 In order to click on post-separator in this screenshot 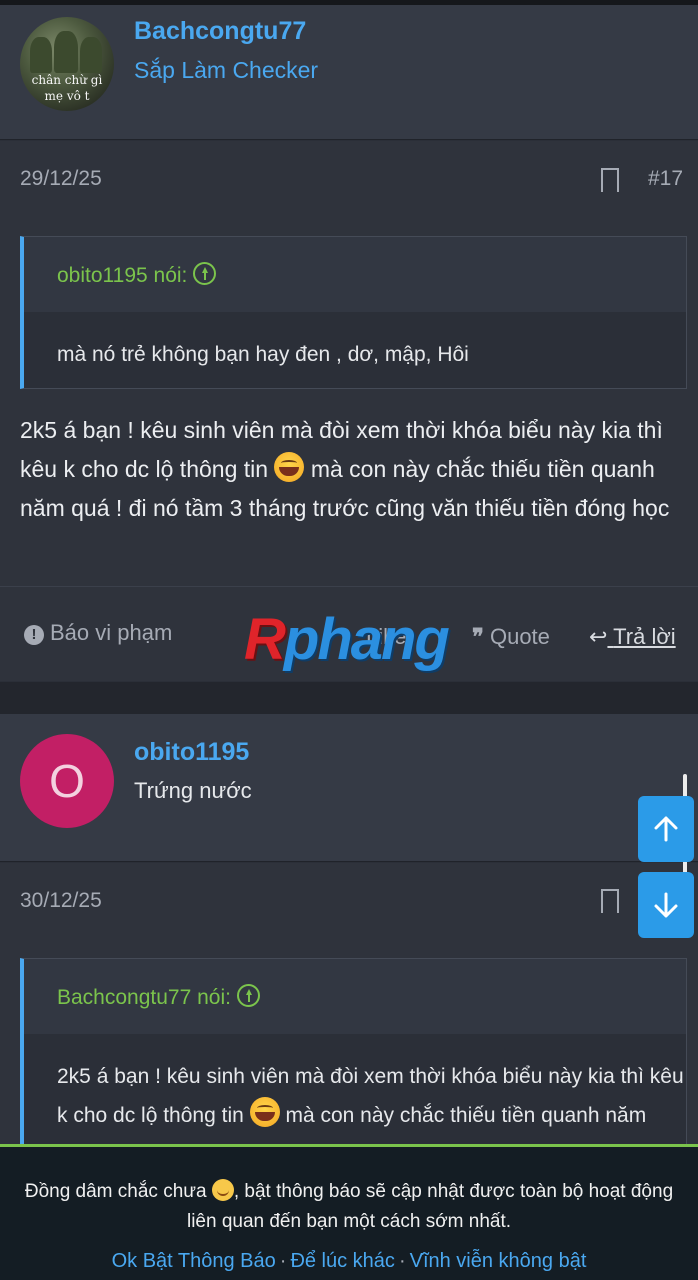, I will do `click(349, 698)`.